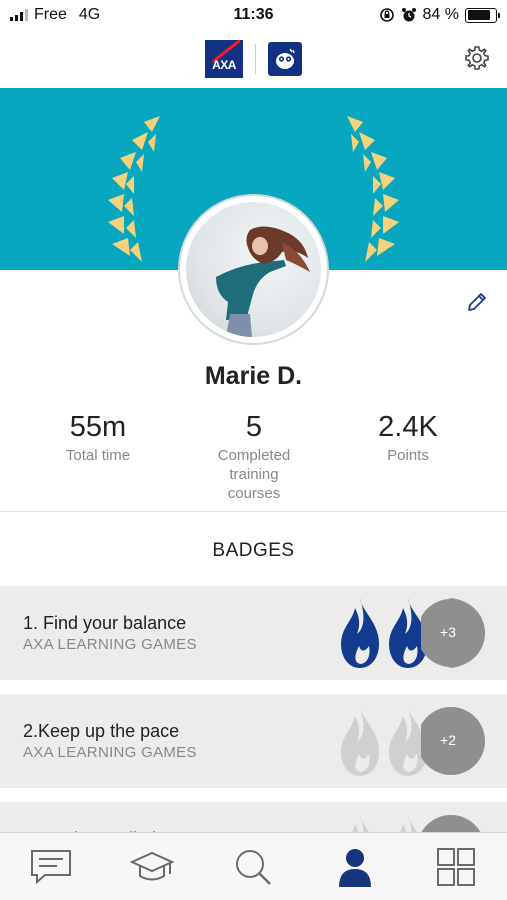  I want to click on chat-icon, so click(50, 866).